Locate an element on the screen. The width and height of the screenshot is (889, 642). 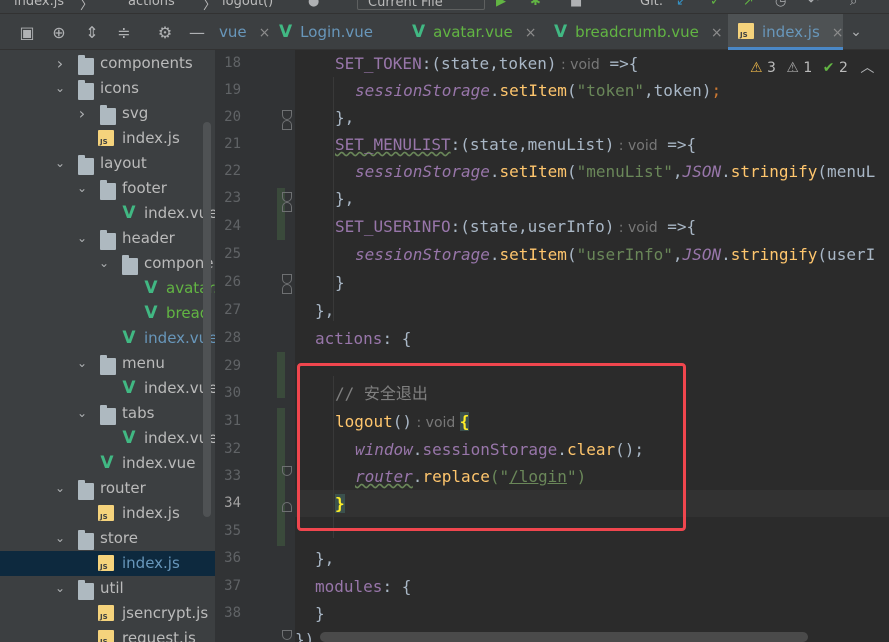
tab-breadcrumb-vue: Vbreadcrumb.vue × is located at coordinates (641, 32).